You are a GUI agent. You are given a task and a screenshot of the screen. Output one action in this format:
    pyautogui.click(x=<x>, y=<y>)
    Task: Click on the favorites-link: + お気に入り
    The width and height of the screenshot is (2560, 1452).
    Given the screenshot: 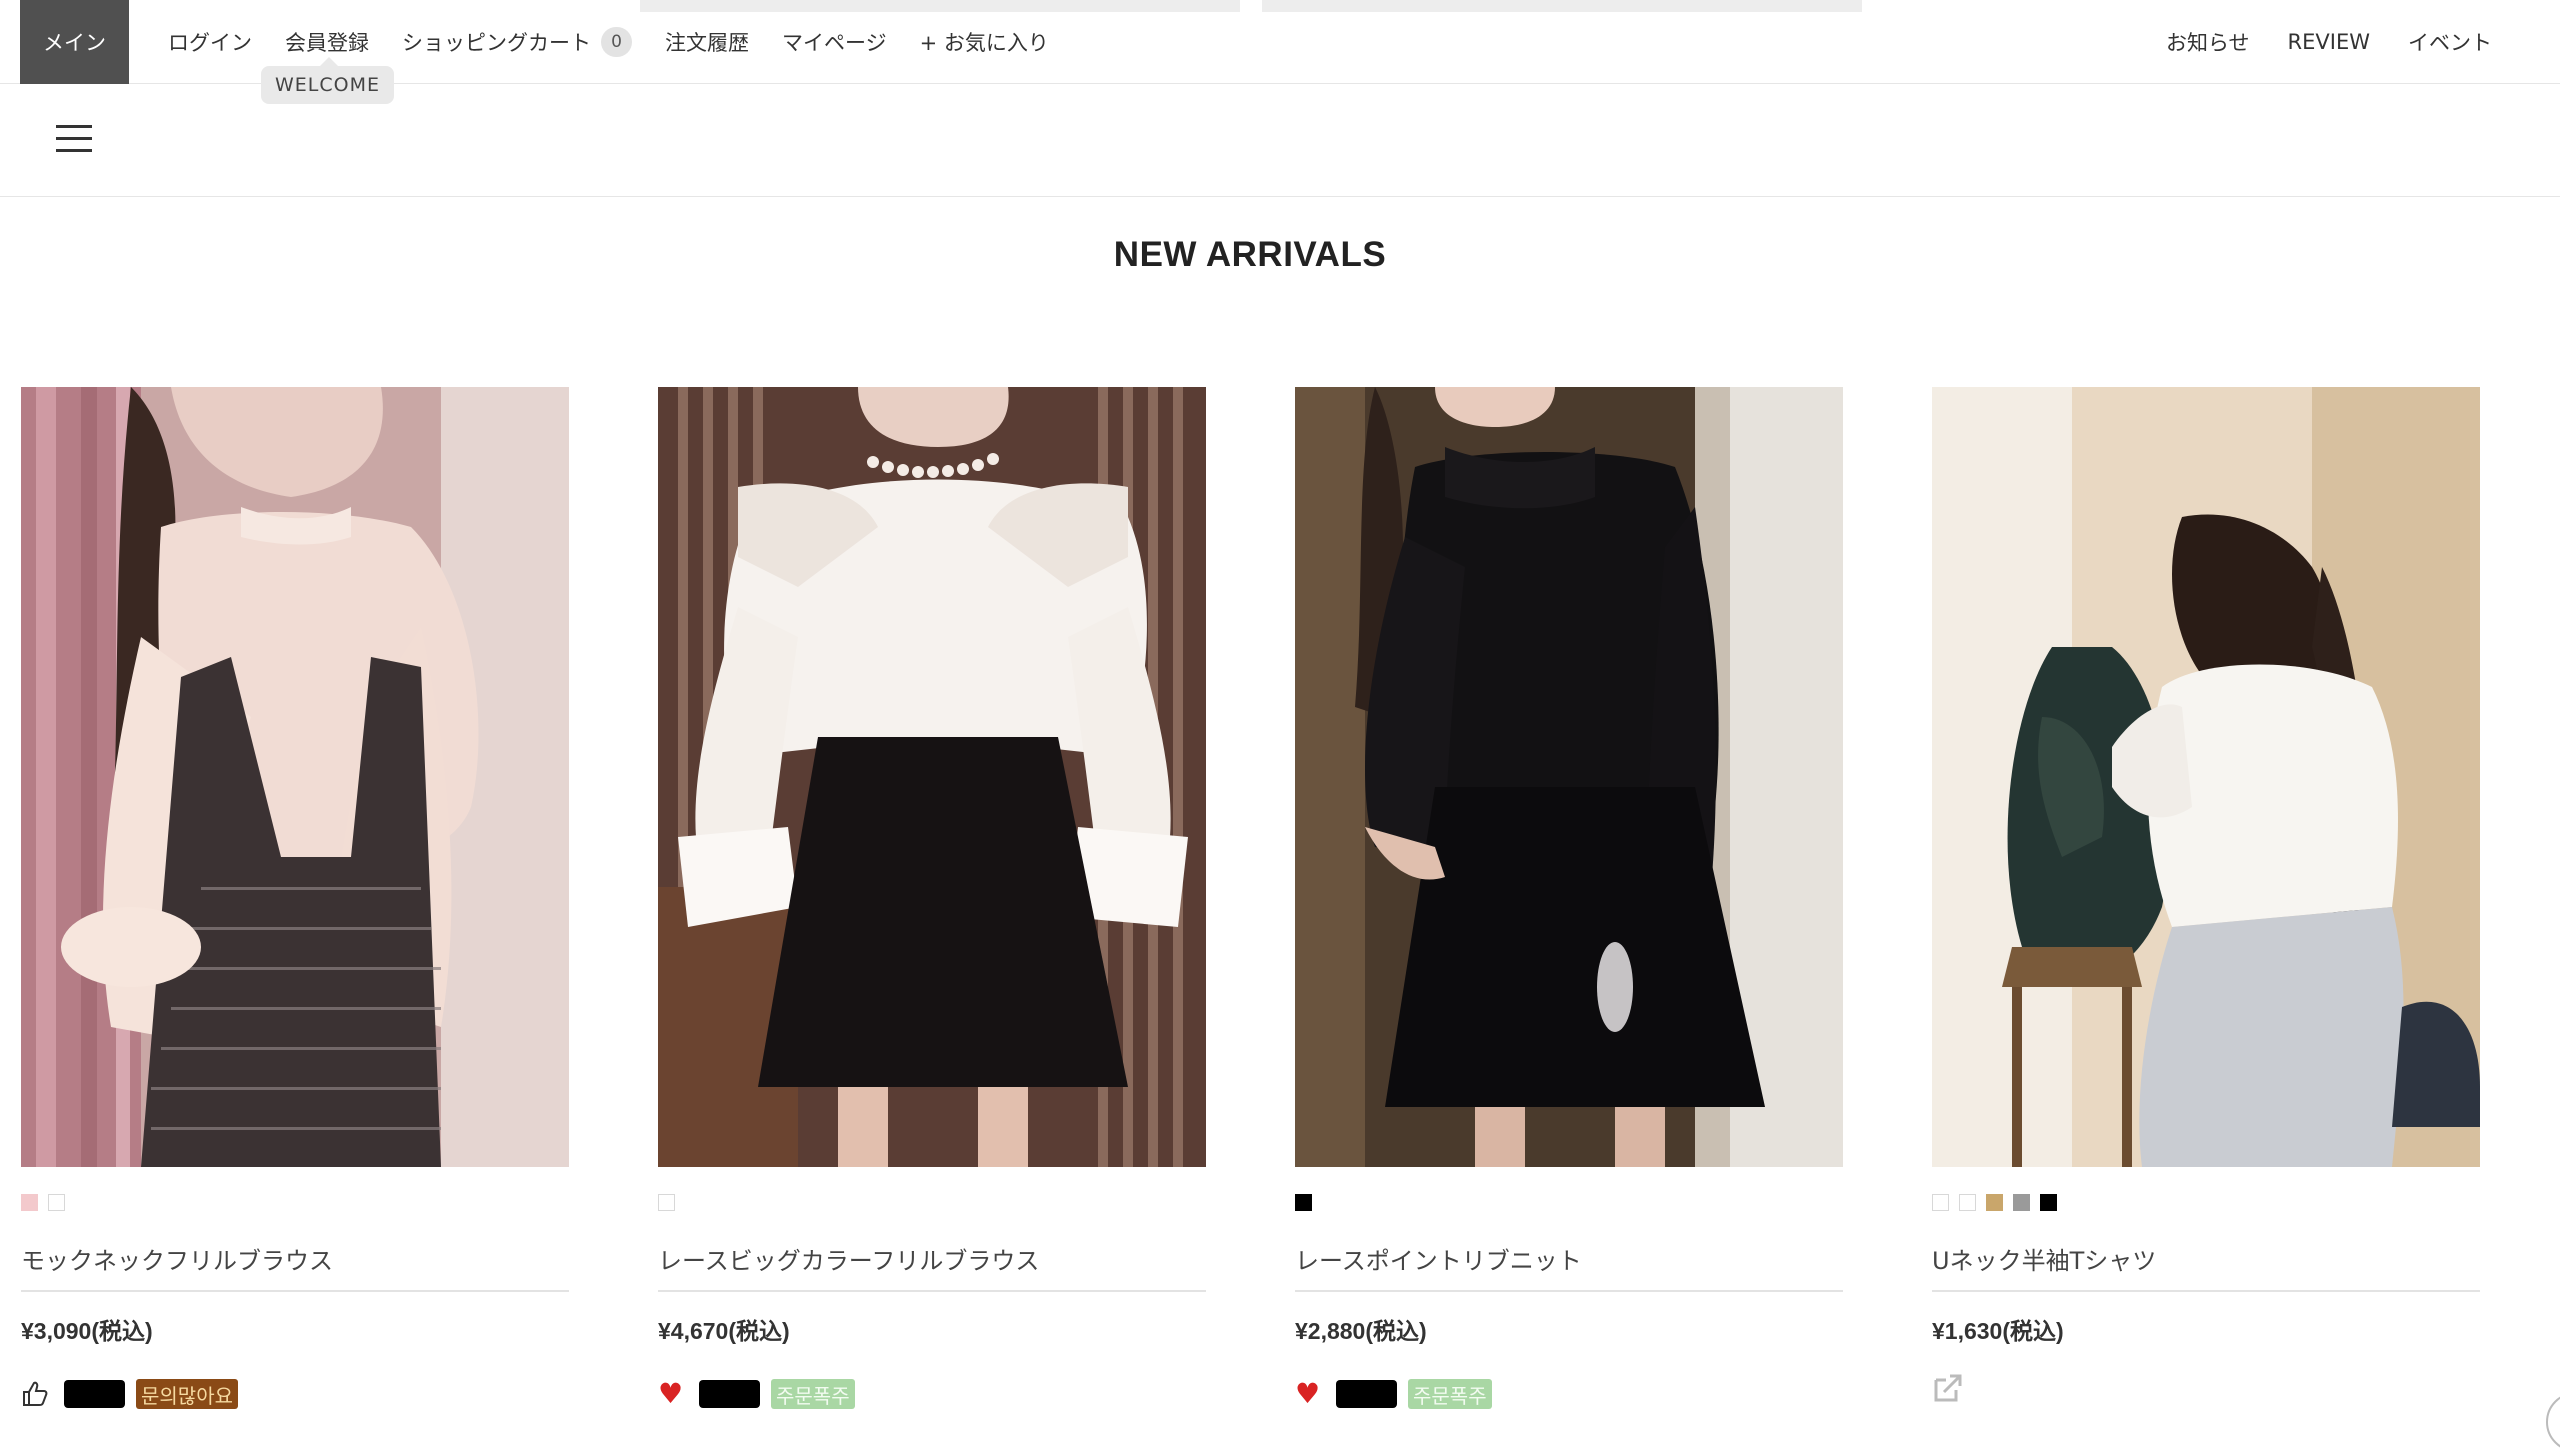 What is the action you would take?
    pyautogui.click(x=984, y=42)
    